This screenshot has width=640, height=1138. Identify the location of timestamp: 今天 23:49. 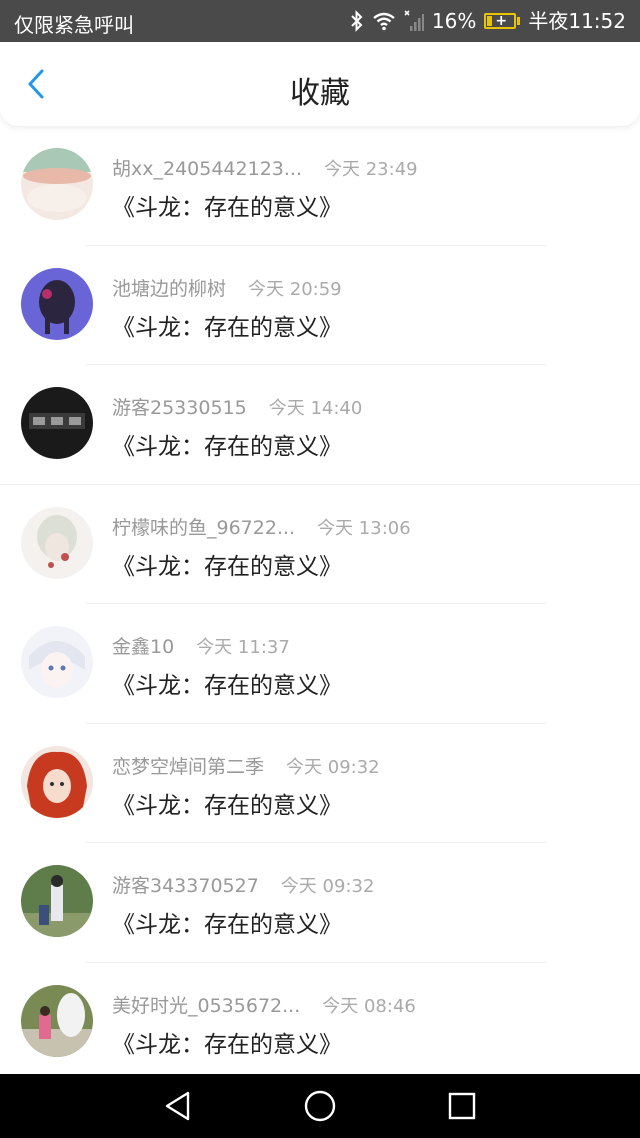
(371, 169).